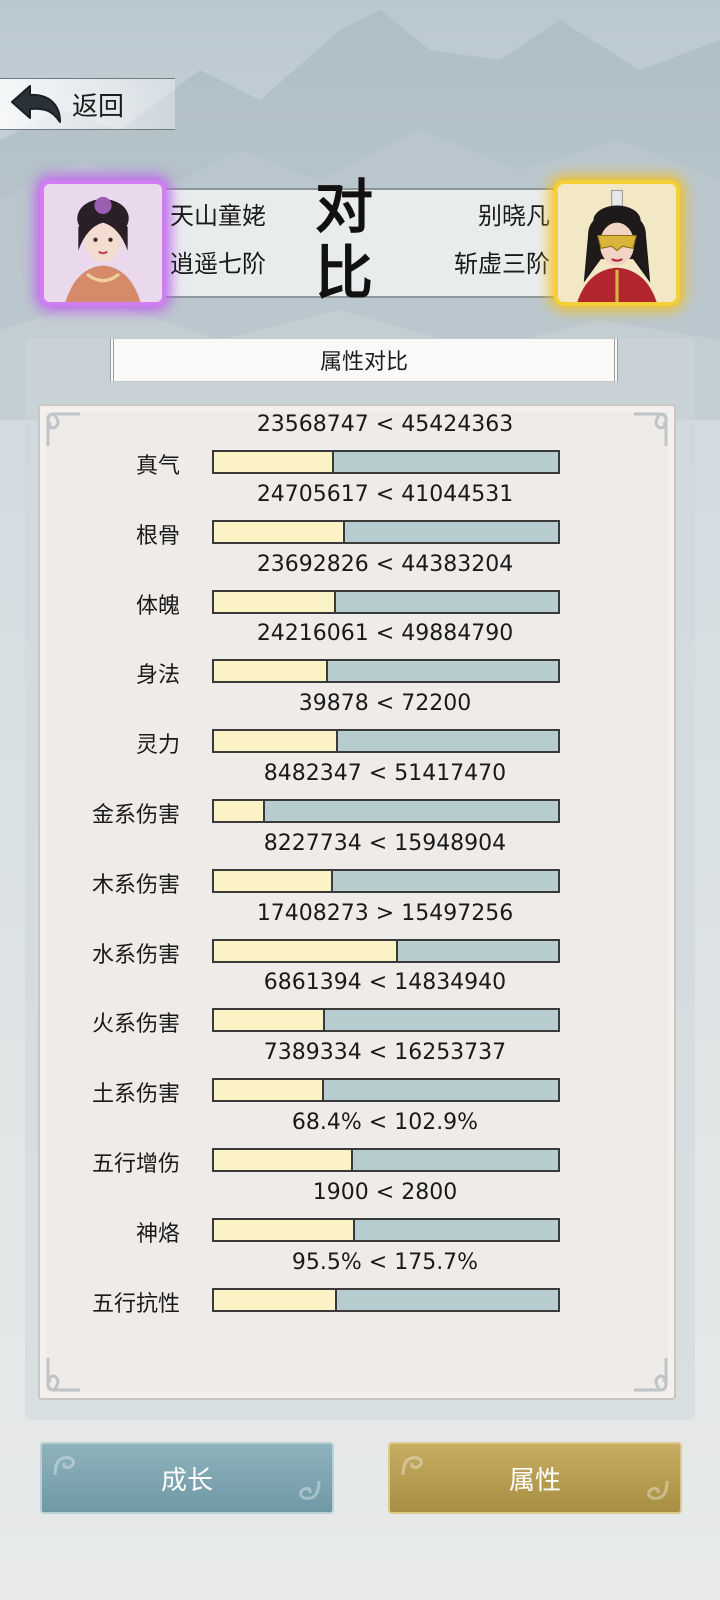 The image size is (720, 1600). Describe the element at coordinates (135, 885) in the screenshot. I see `stat-label: 木系伤害` at that location.